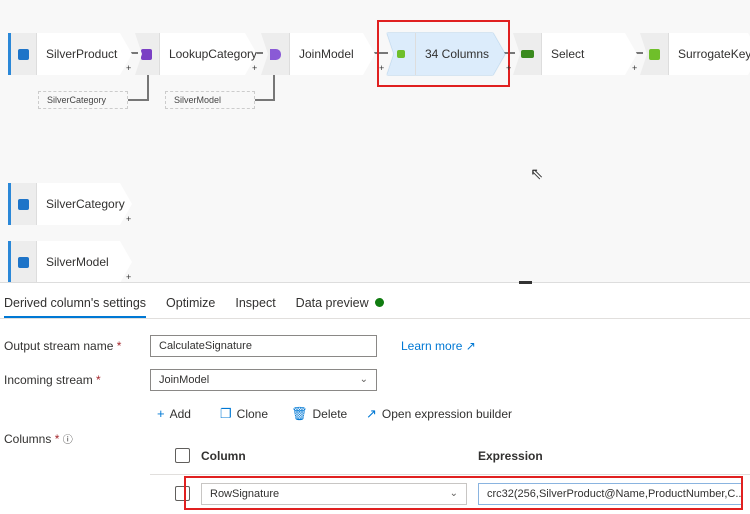 The height and width of the screenshot is (514, 750). I want to click on selection-highlight, so click(443, 53).